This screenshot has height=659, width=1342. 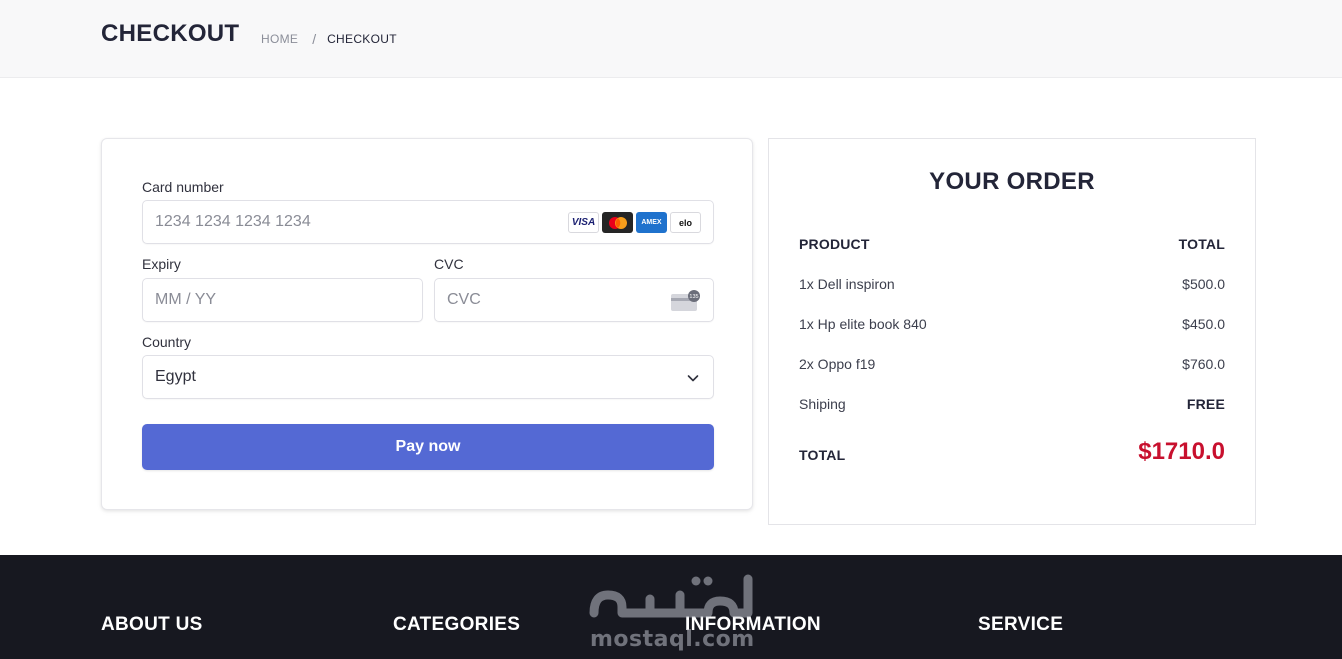 What do you see at coordinates (457, 624) in the screenshot?
I see `footer-heading-categories: CATEGORIES` at bounding box center [457, 624].